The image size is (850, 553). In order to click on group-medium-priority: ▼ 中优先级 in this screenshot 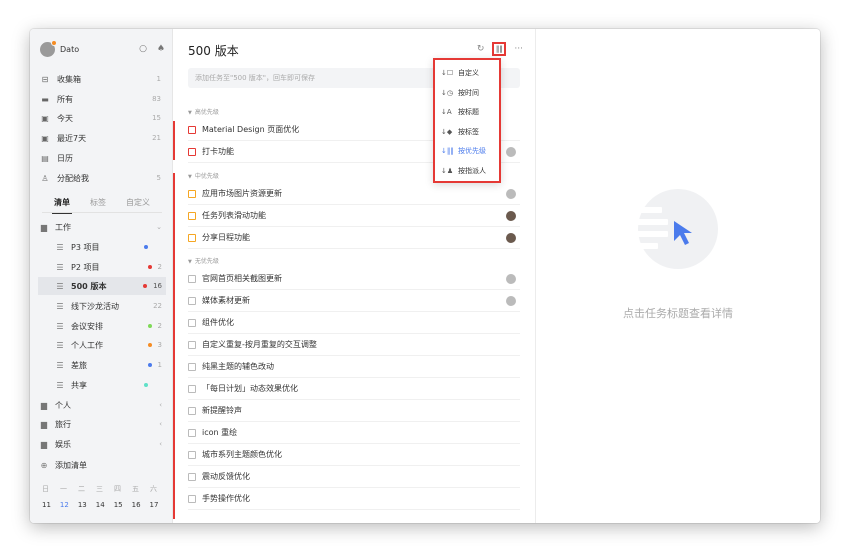, I will do `click(203, 175)`.